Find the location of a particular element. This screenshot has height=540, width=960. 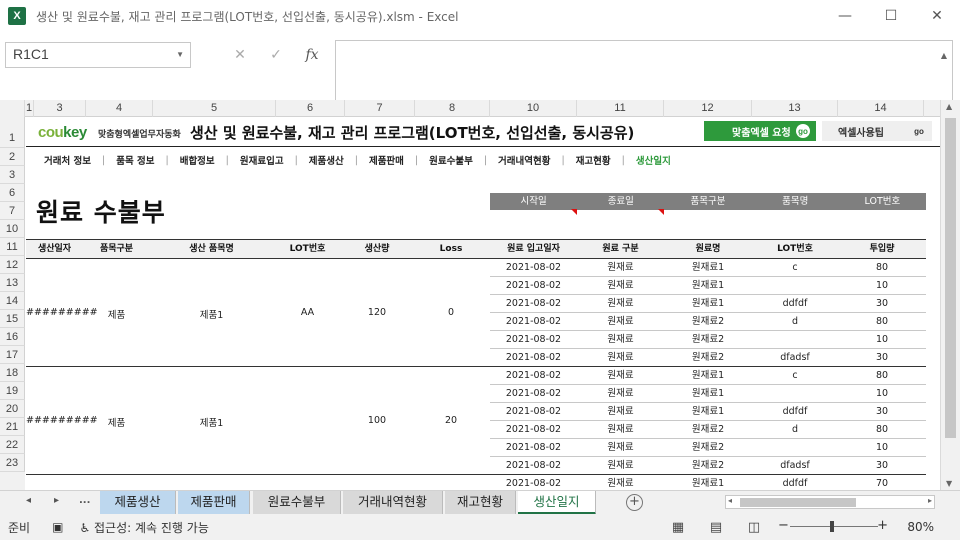

excel-tips-button: 엑셀사용팁 go is located at coordinates (877, 131).